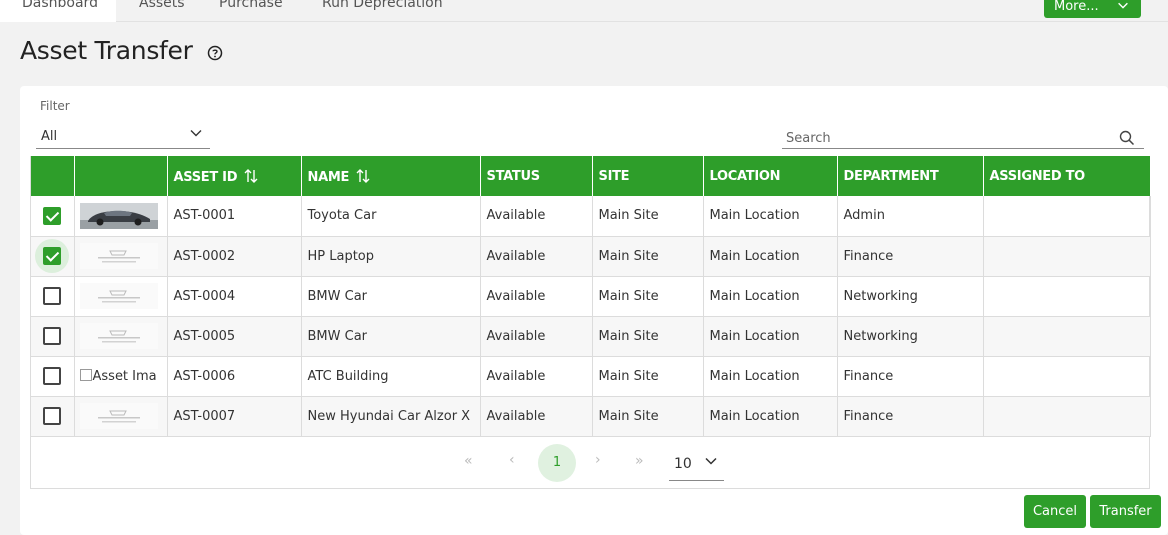 The width and height of the screenshot is (1168, 535). What do you see at coordinates (391, 256) in the screenshot?
I see `name-cell: HP Laptop` at bounding box center [391, 256].